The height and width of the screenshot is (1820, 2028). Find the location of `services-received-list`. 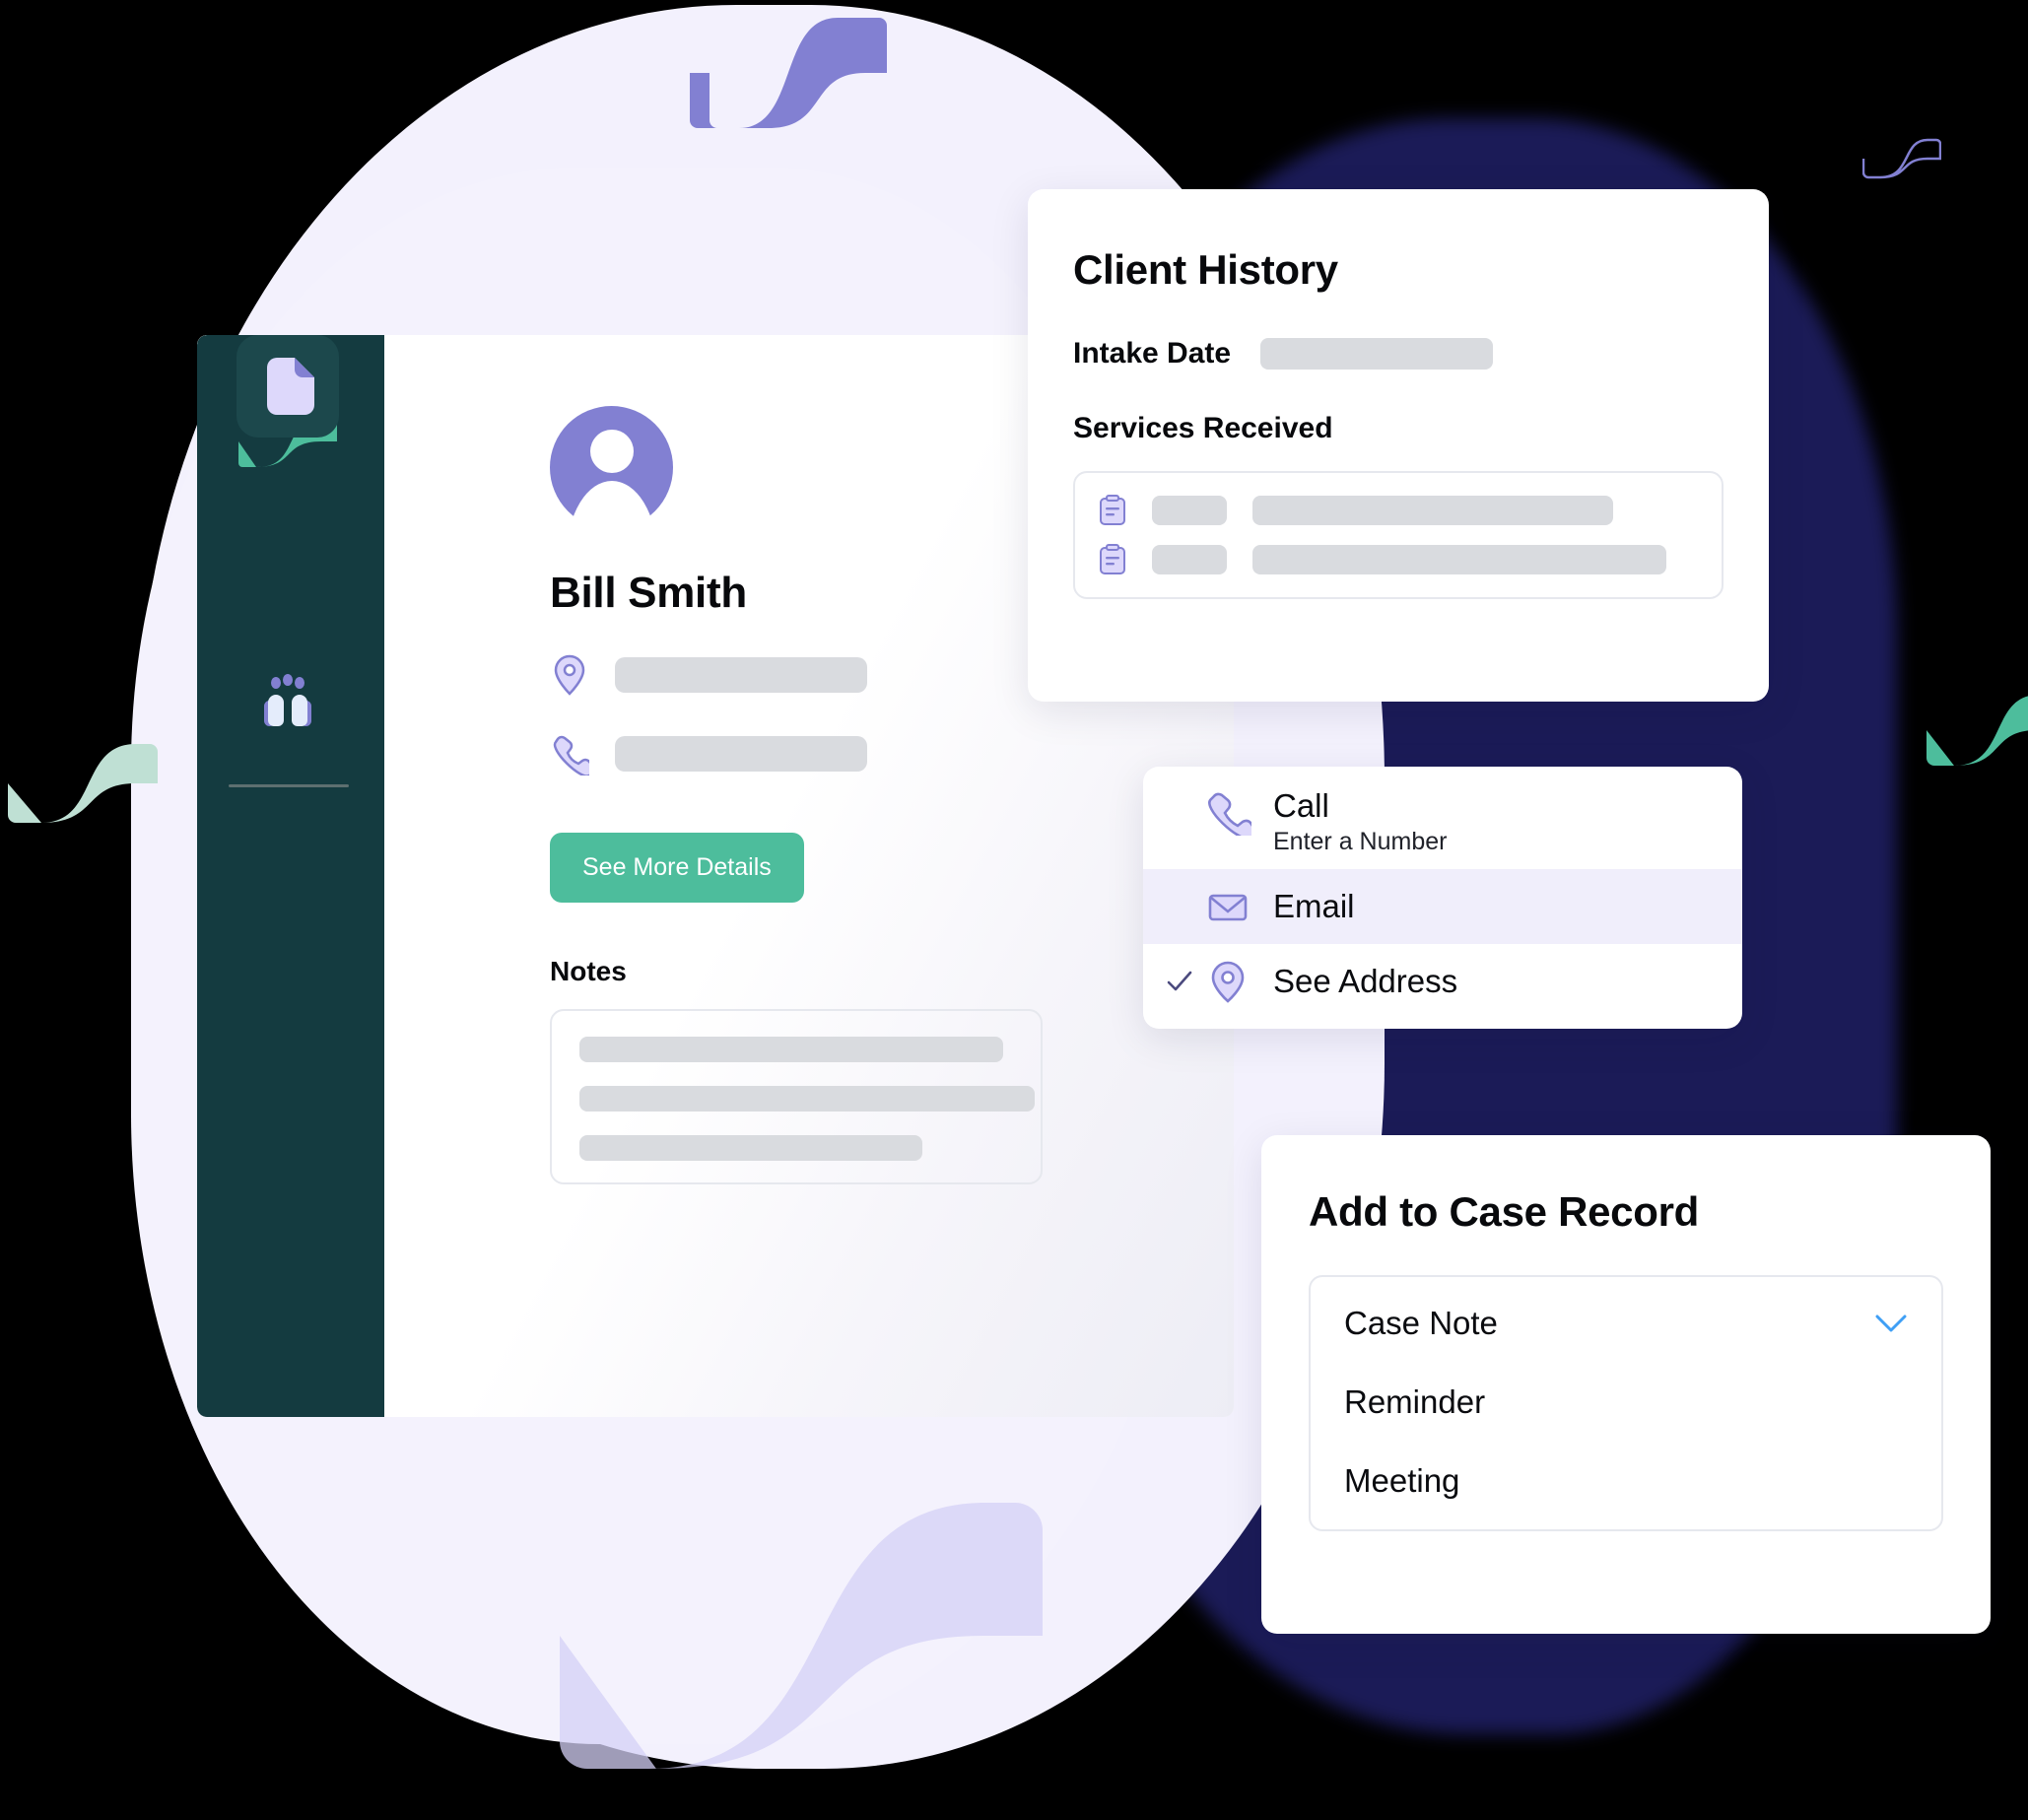

services-received-list is located at coordinates (1398, 535).